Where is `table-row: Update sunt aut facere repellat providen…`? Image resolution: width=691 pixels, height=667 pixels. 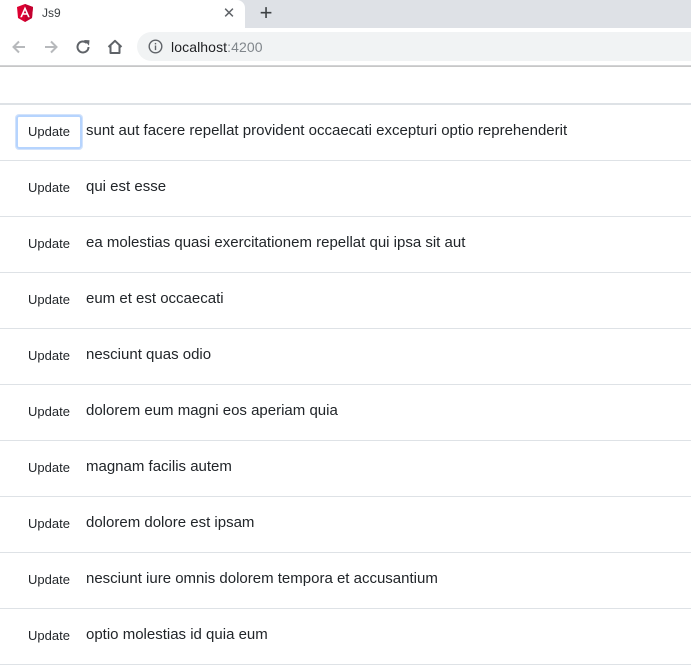 table-row: Update sunt aut facere repellat providen… is located at coordinates (345, 133).